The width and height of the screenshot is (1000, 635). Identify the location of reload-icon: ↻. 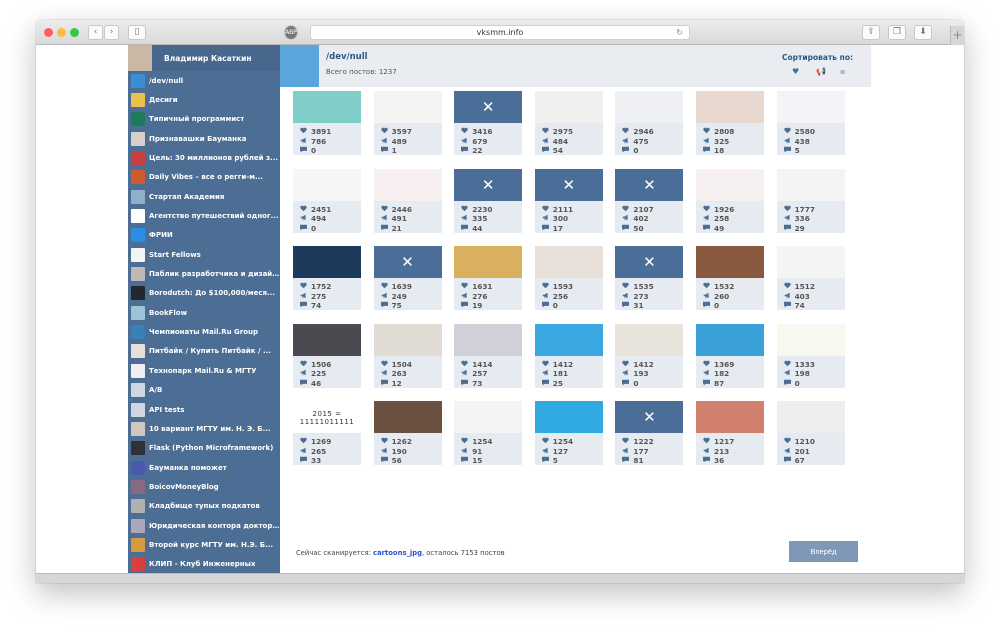
(679, 33).